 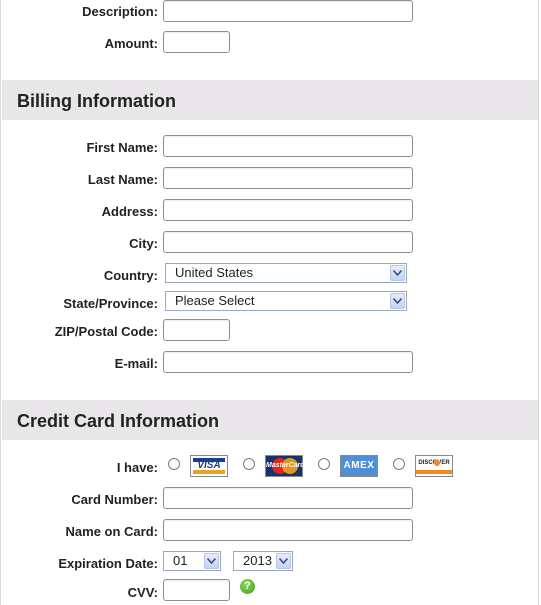 What do you see at coordinates (249, 464) in the screenshot?
I see `card-type-radio-mastercard` at bounding box center [249, 464].